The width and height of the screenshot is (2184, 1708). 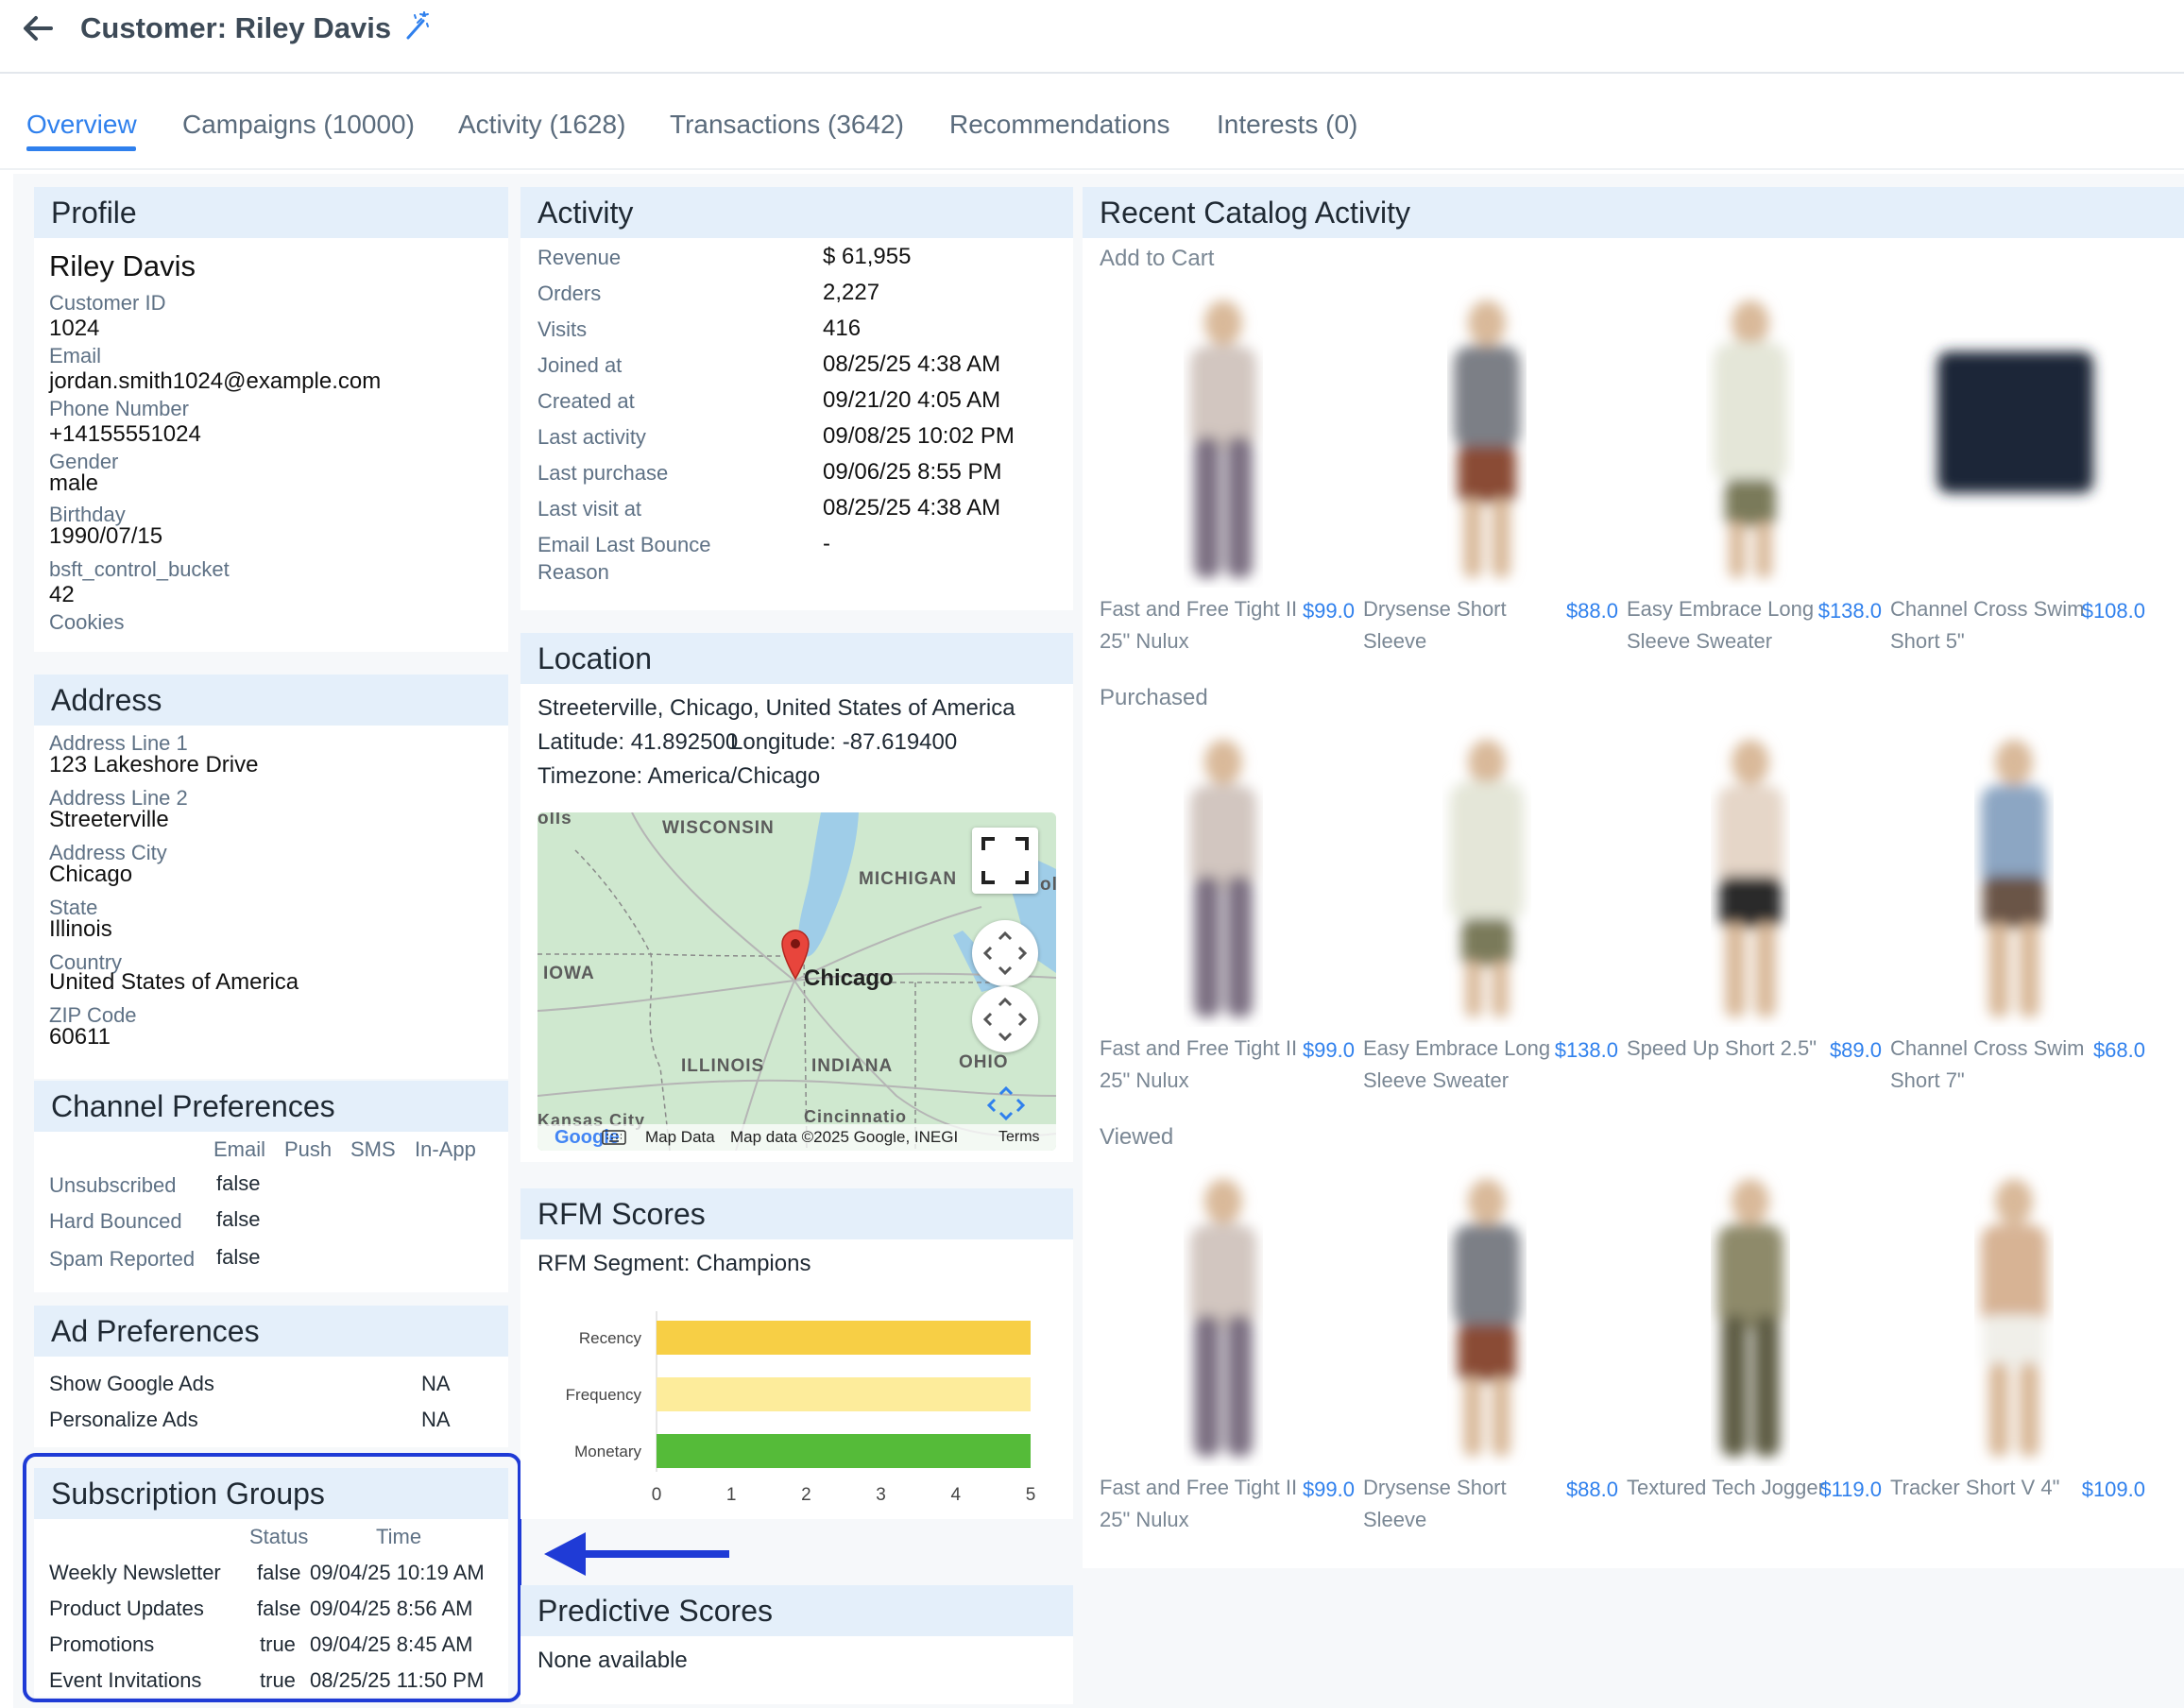 What do you see at coordinates (108, 303) in the screenshot?
I see `field-label: Customer ID` at bounding box center [108, 303].